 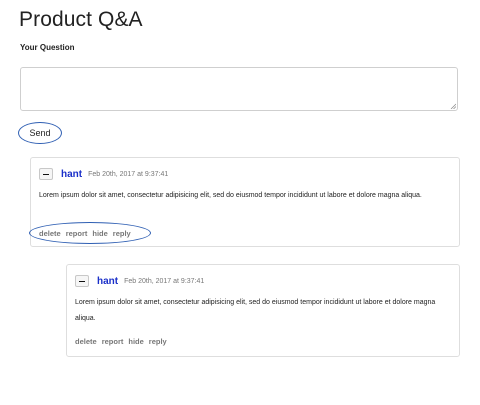 I want to click on send-button: Send, so click(x=40, y=133).